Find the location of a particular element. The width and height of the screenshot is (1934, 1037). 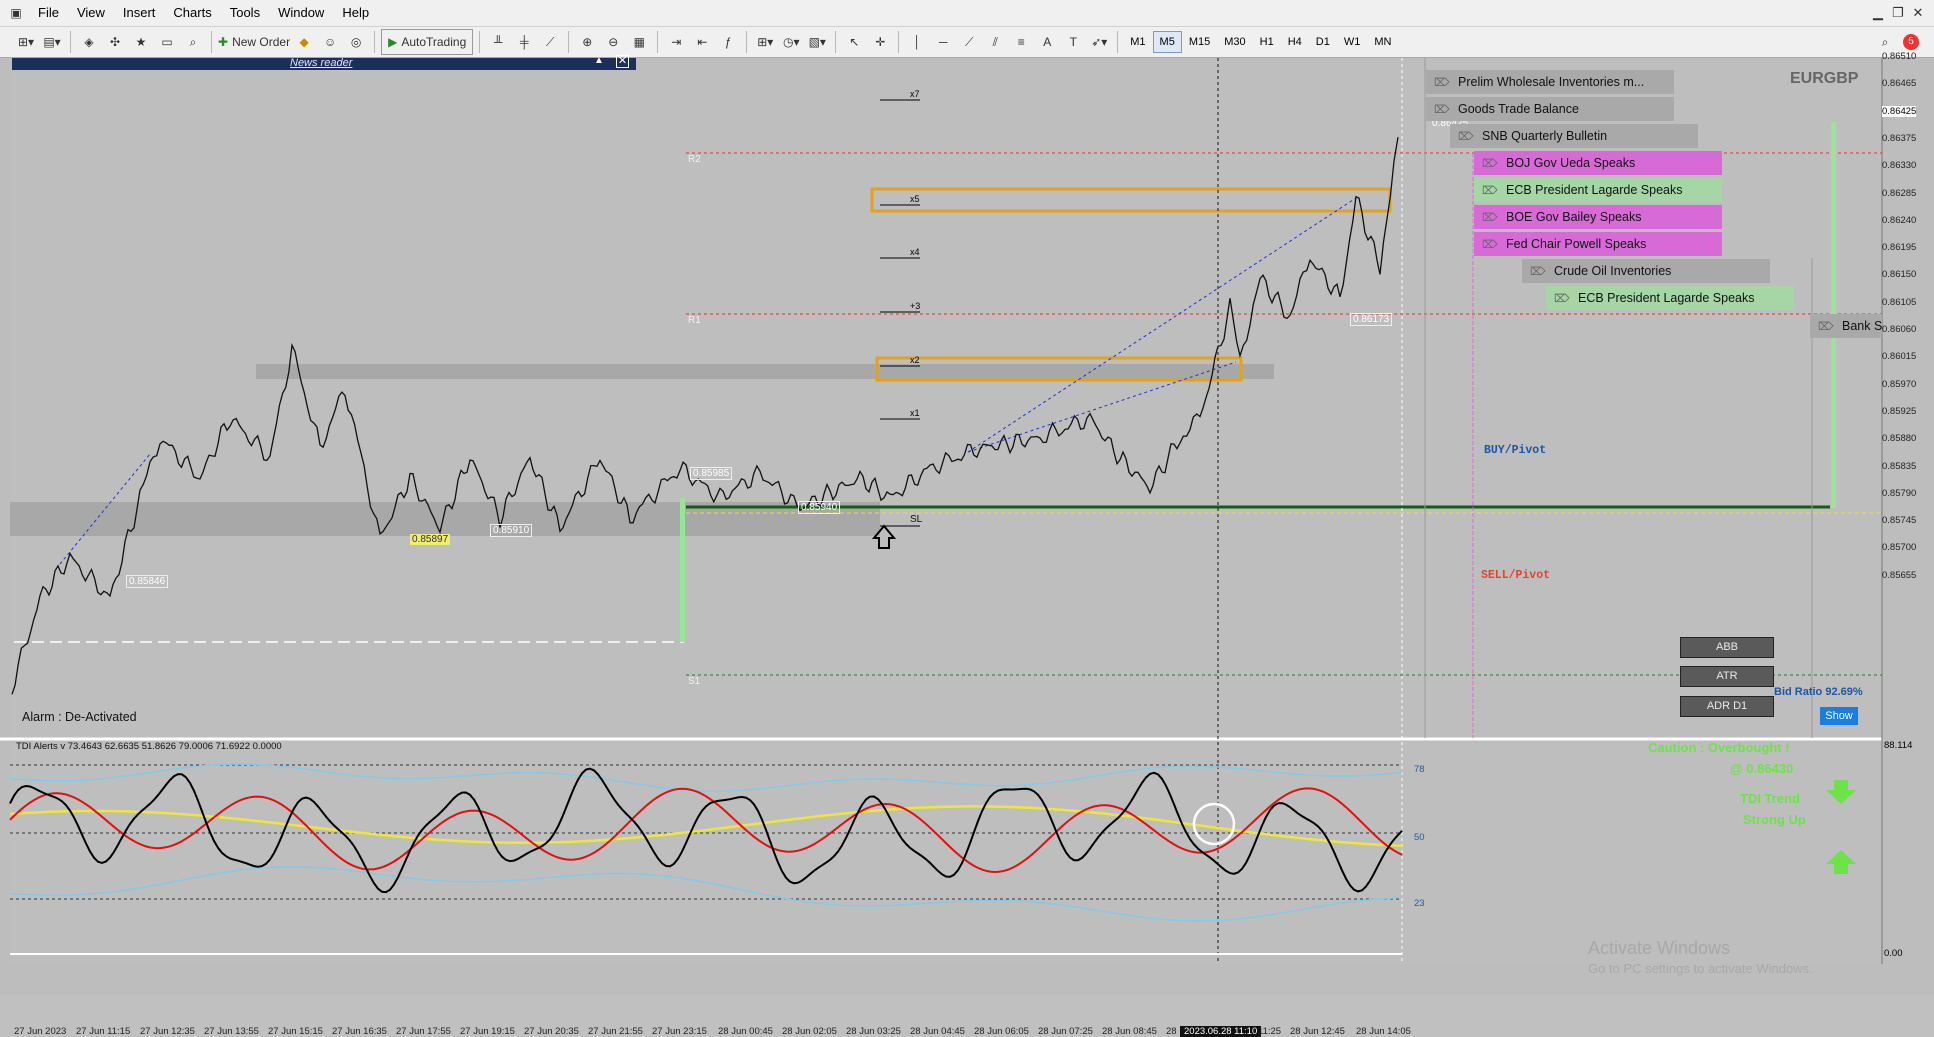

target-label: x2 is located at coordinates (915, 360).